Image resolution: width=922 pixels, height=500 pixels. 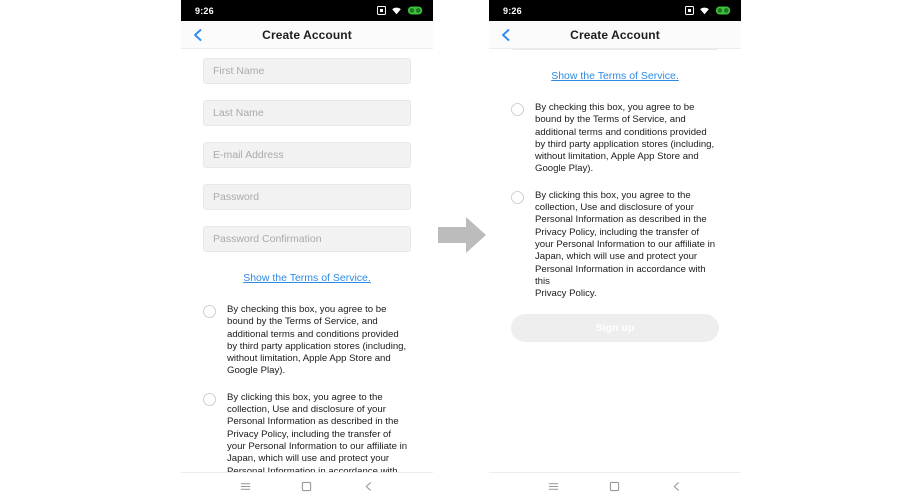 What do you see at coordinates (615, 328) in the screenshot?
I see `sign-up-button: Sign up` at bounding box center [615, 328].